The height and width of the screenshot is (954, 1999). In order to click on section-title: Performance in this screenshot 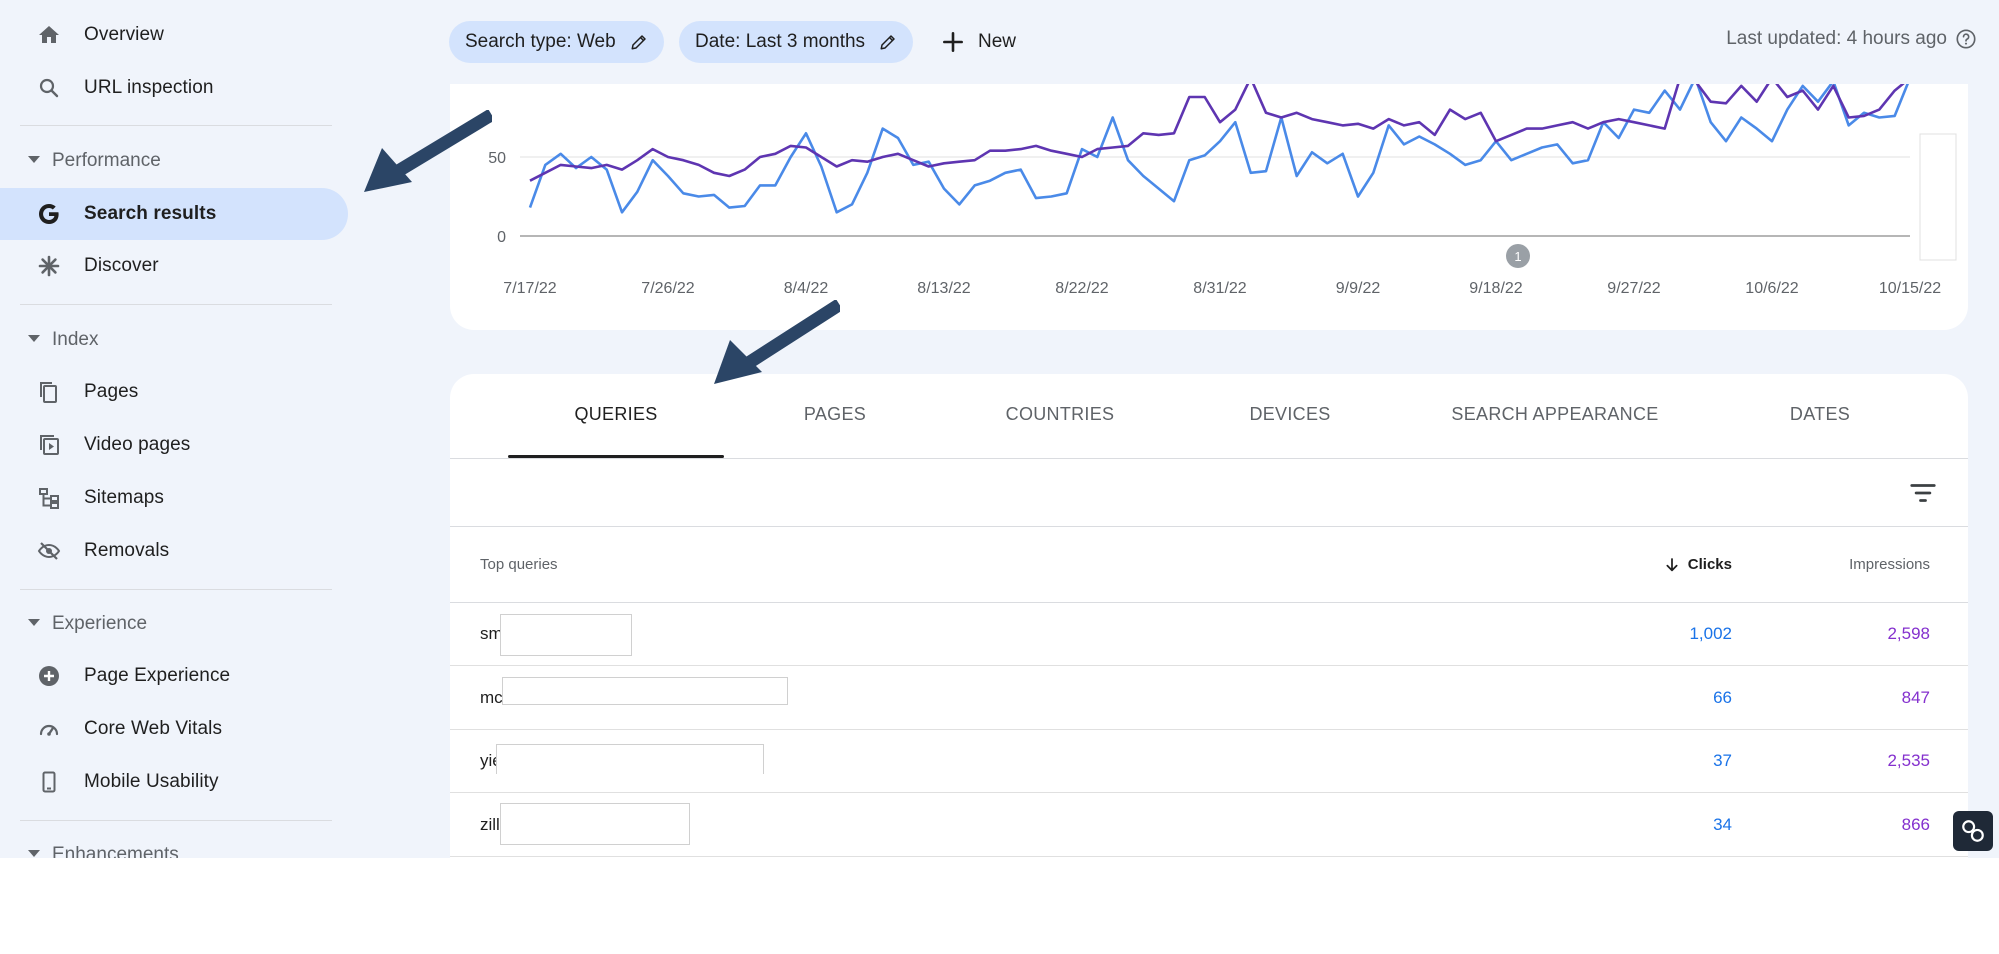, I will do `click(106, 160)`.